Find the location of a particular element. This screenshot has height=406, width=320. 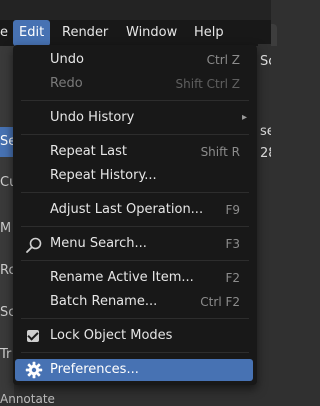

right-panel: Sc se 28) is located at coordinates (264, 222).